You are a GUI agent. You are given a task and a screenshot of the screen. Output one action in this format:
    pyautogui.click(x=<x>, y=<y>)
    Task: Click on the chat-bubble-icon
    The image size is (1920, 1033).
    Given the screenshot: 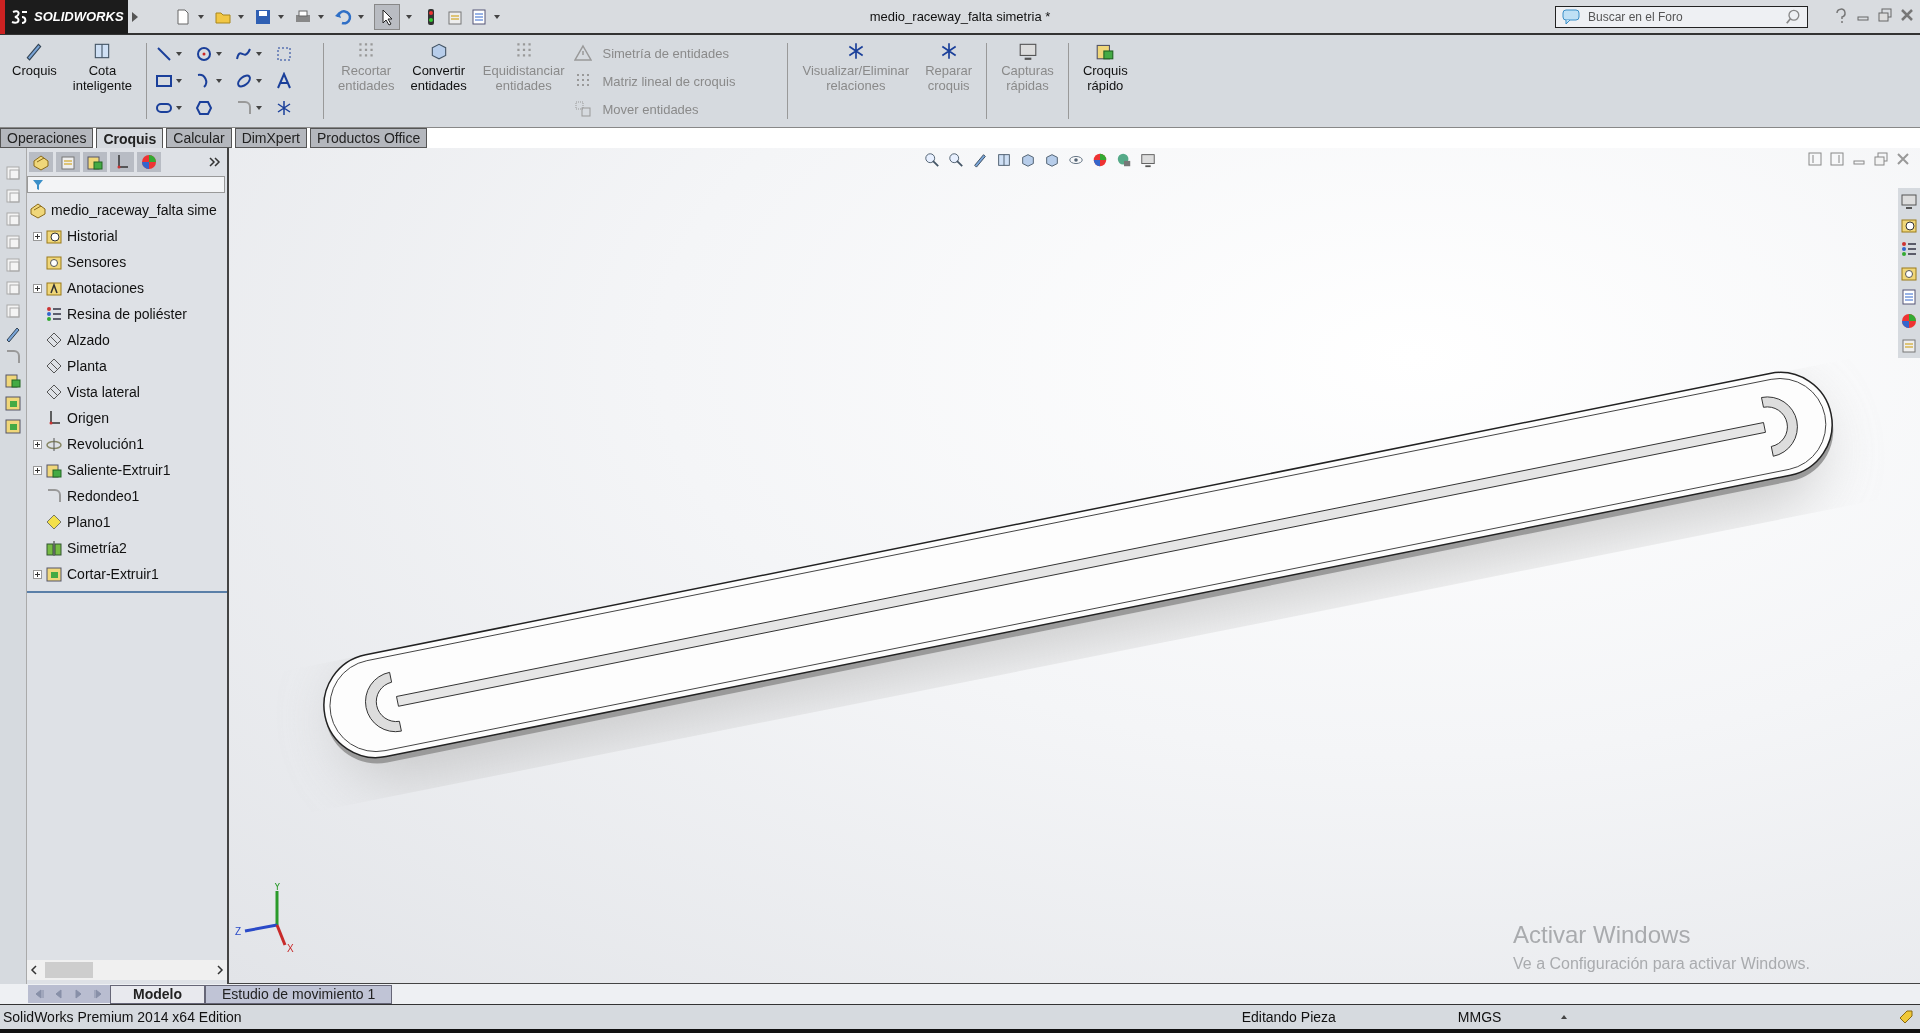 What is the action you would take?
    pyautogui.click(x=1571, y=17)
    